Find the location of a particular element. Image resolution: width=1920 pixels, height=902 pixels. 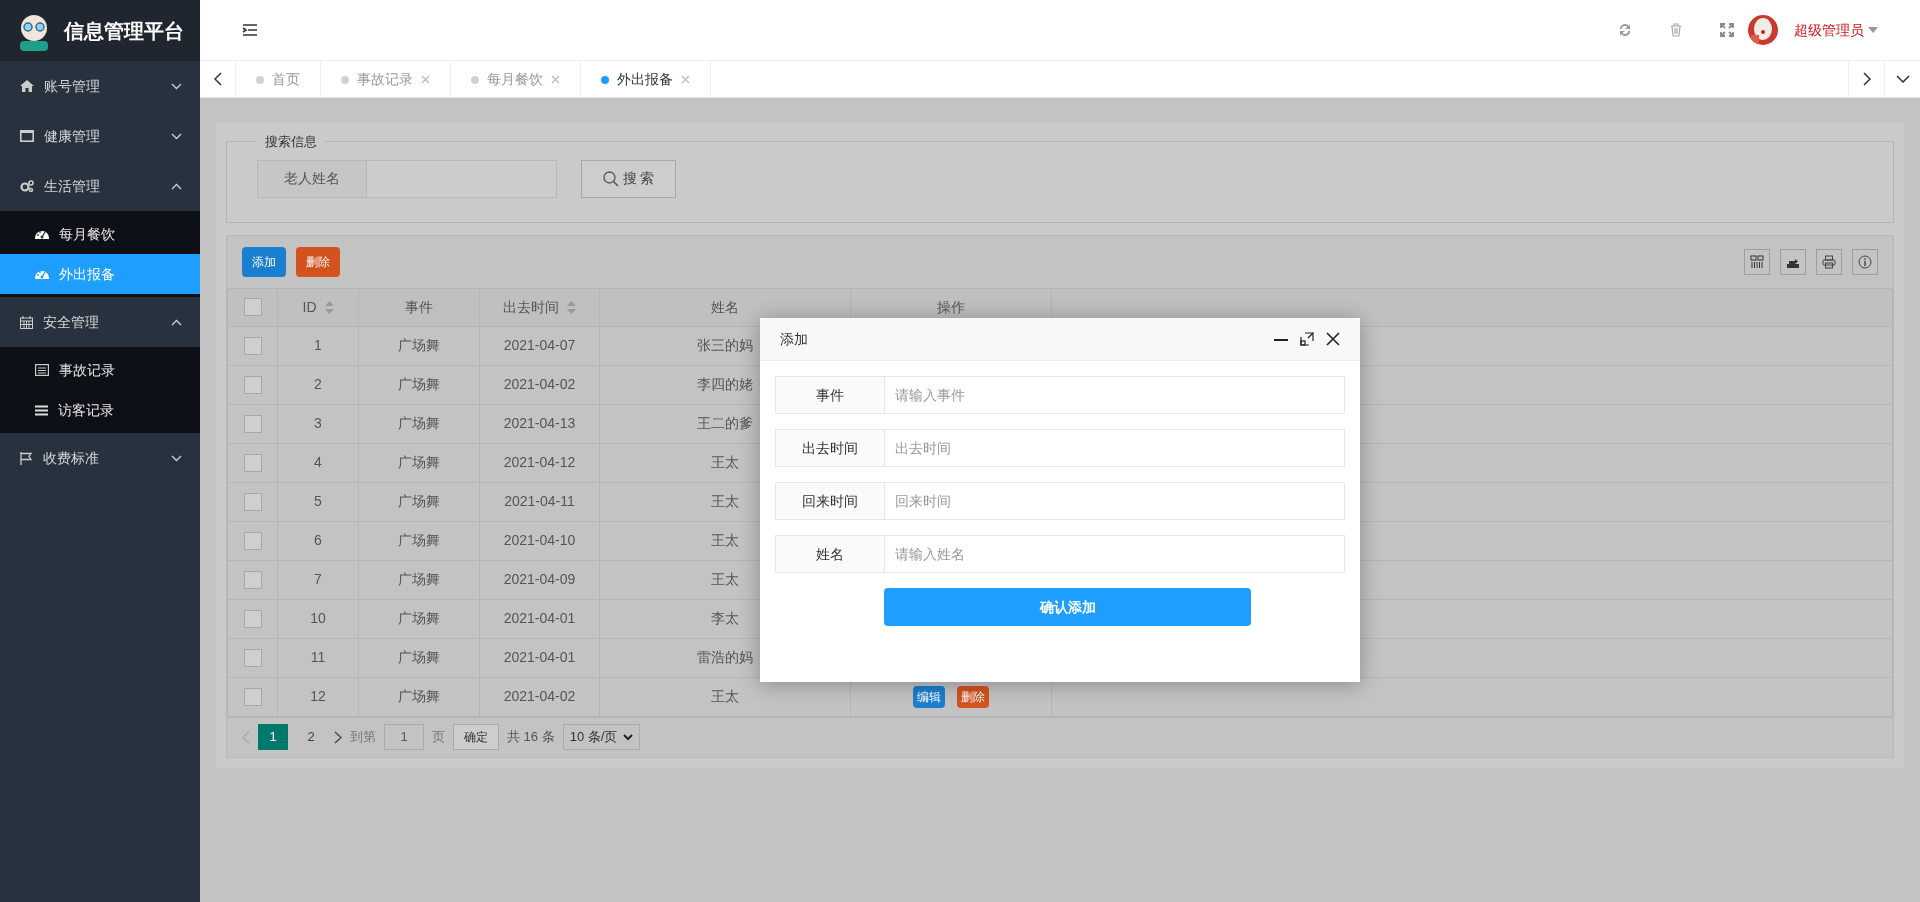

trash-icon is located at coordinates (1676, 30).